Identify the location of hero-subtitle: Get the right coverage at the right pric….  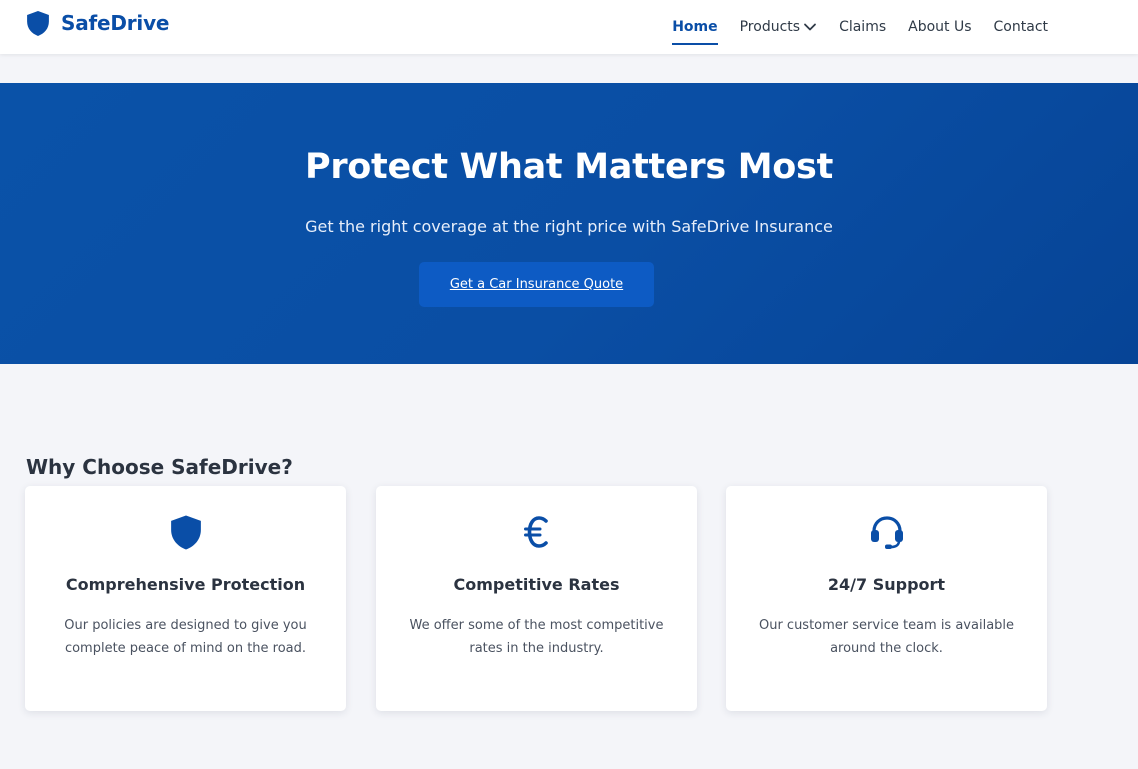
(569, 226).